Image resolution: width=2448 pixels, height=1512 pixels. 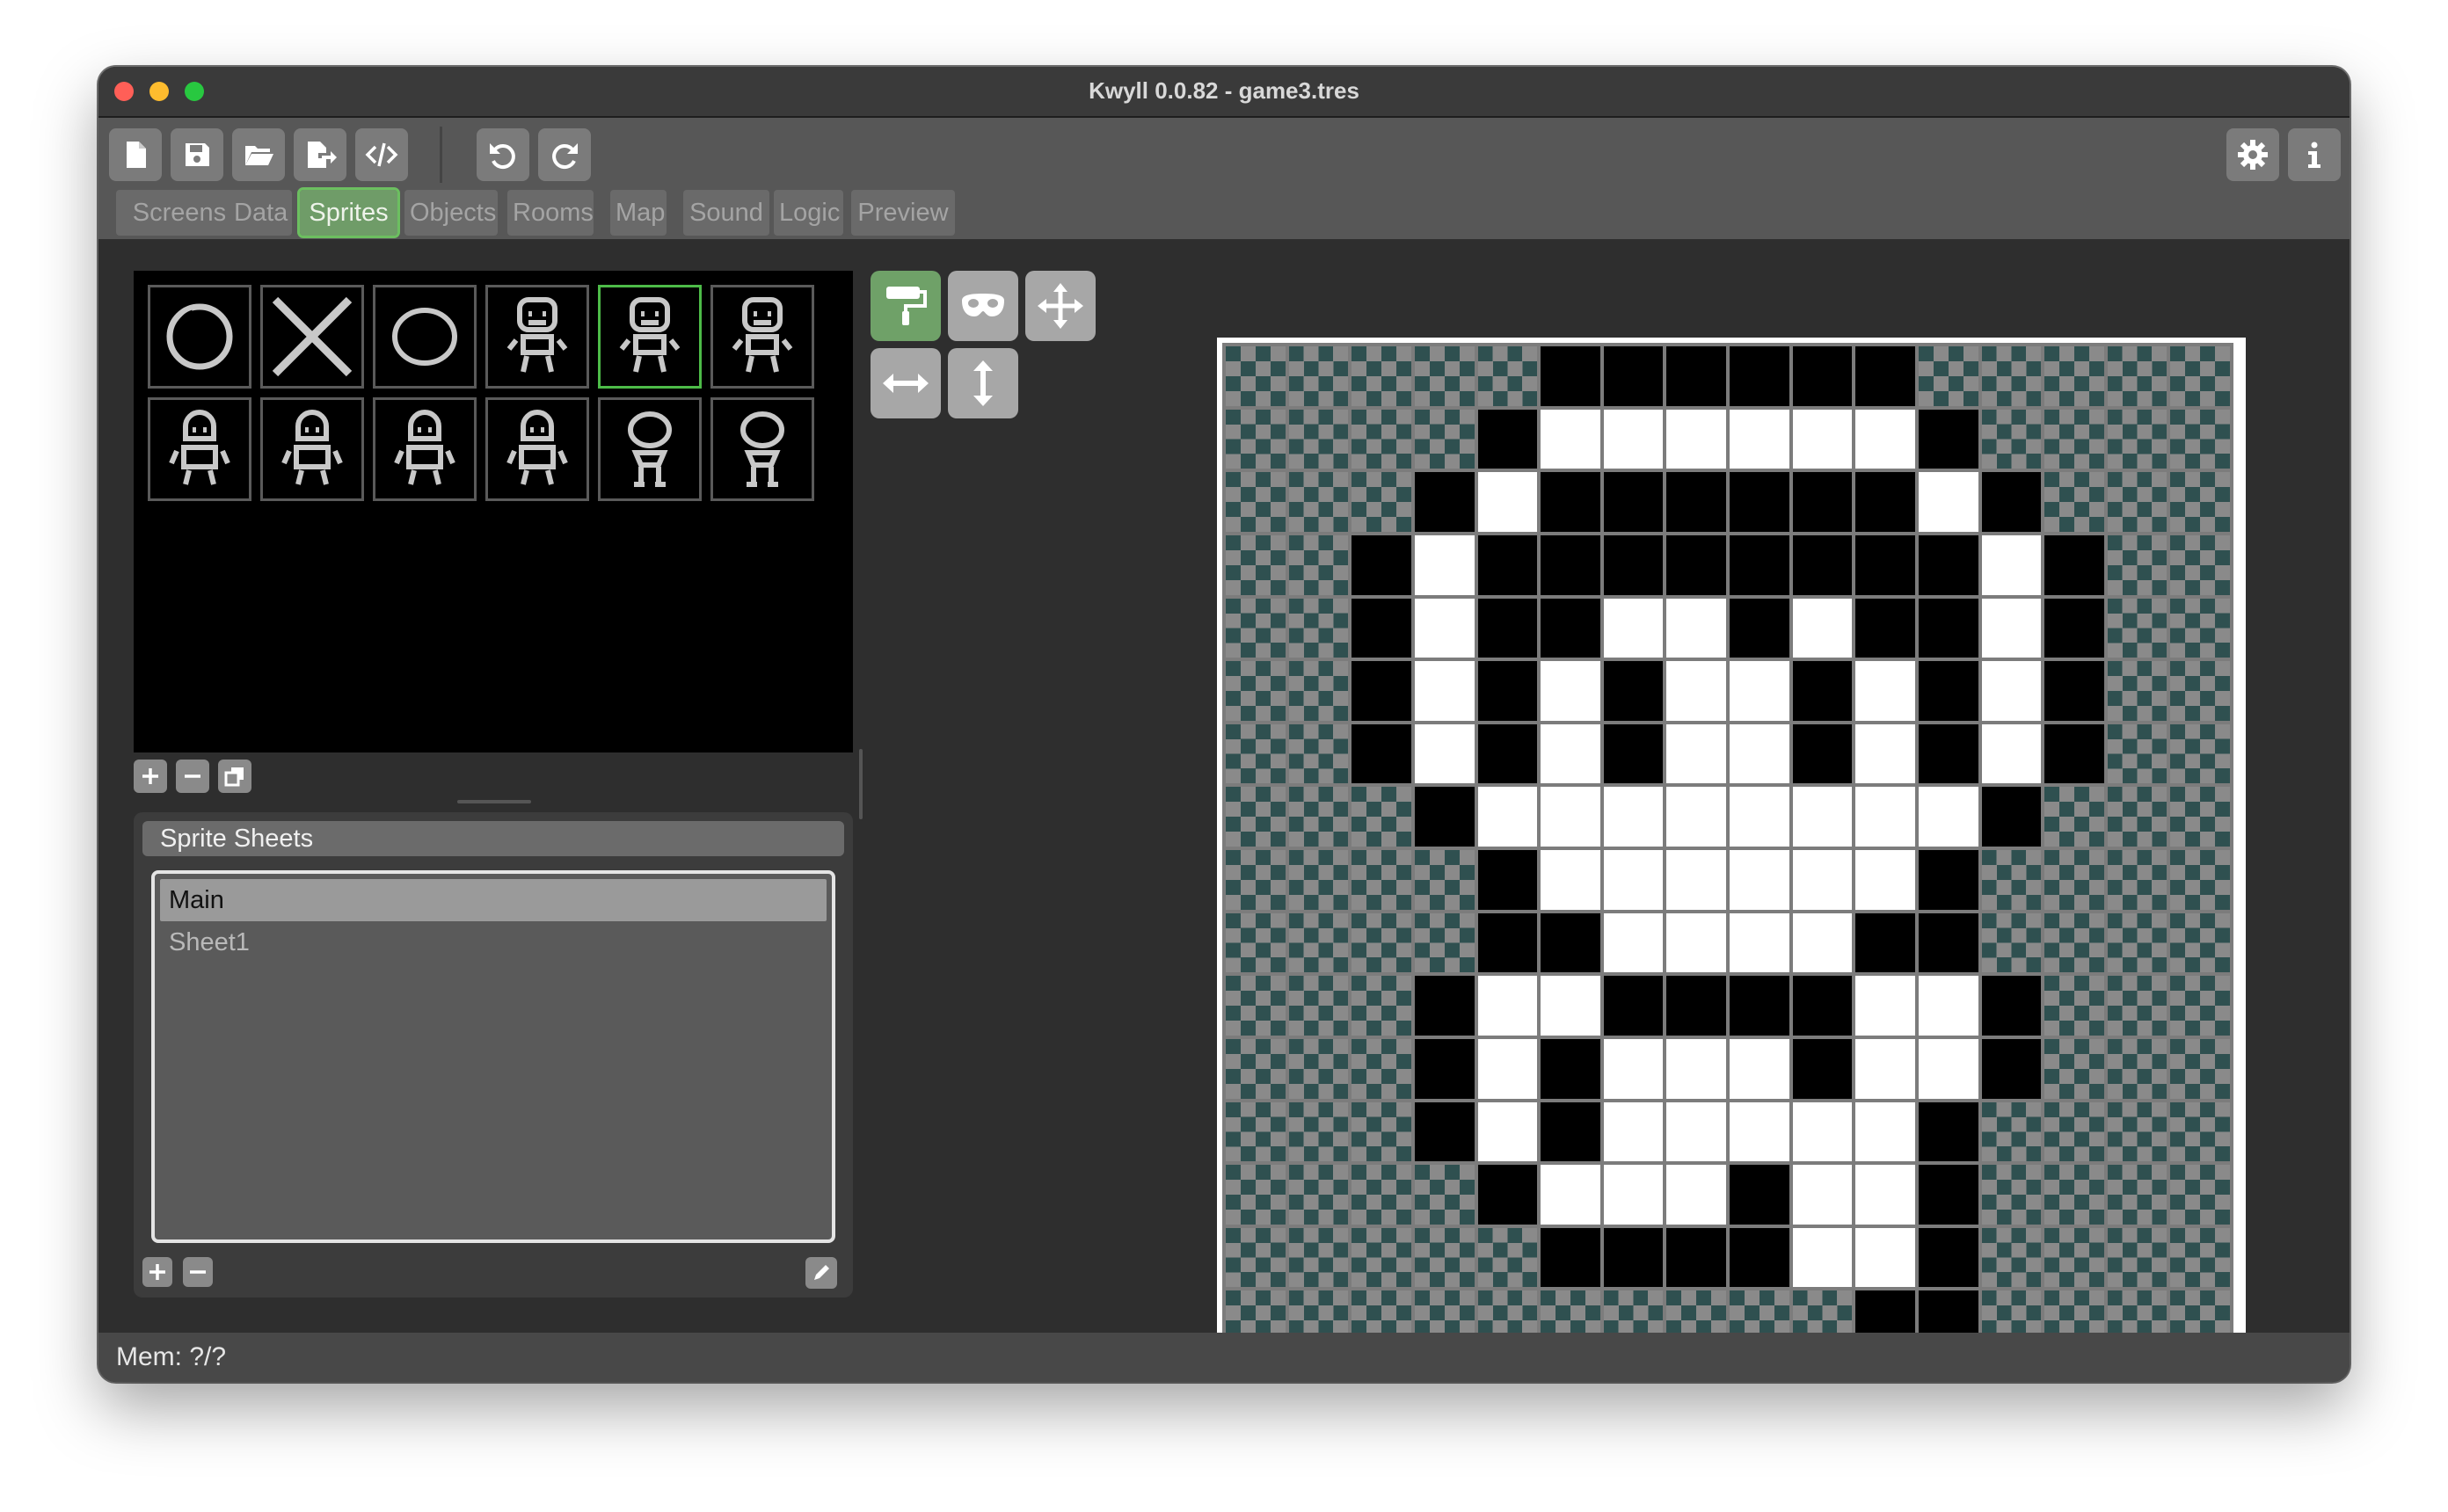 I want to click on export-button, so click(x=320, y=155).